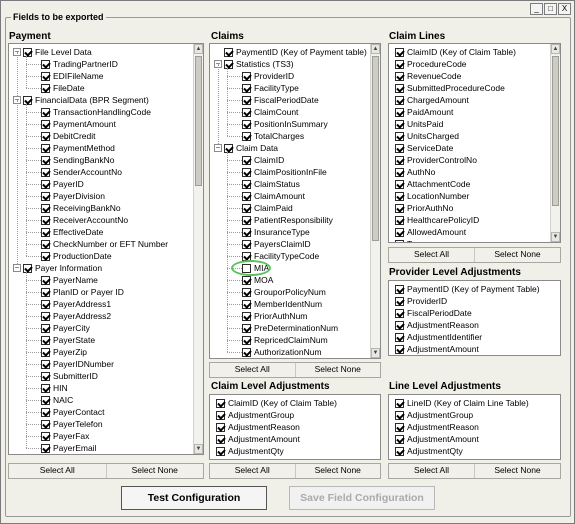 Image resolution: width=575 pixels, height=524 pixels. What do you see at coordinates (82, 292) in the screenshot?
I see `tree-item: PlanID or Payer ID` at bounding box center [82, 292].